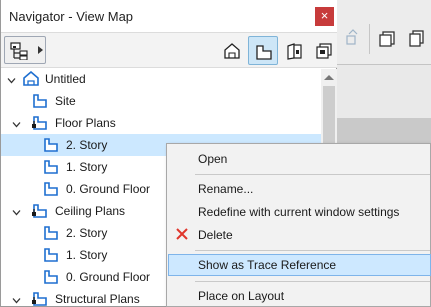 This screenshot has width=431, height=307. I want to click on tree-options-button, so click(25, 50).